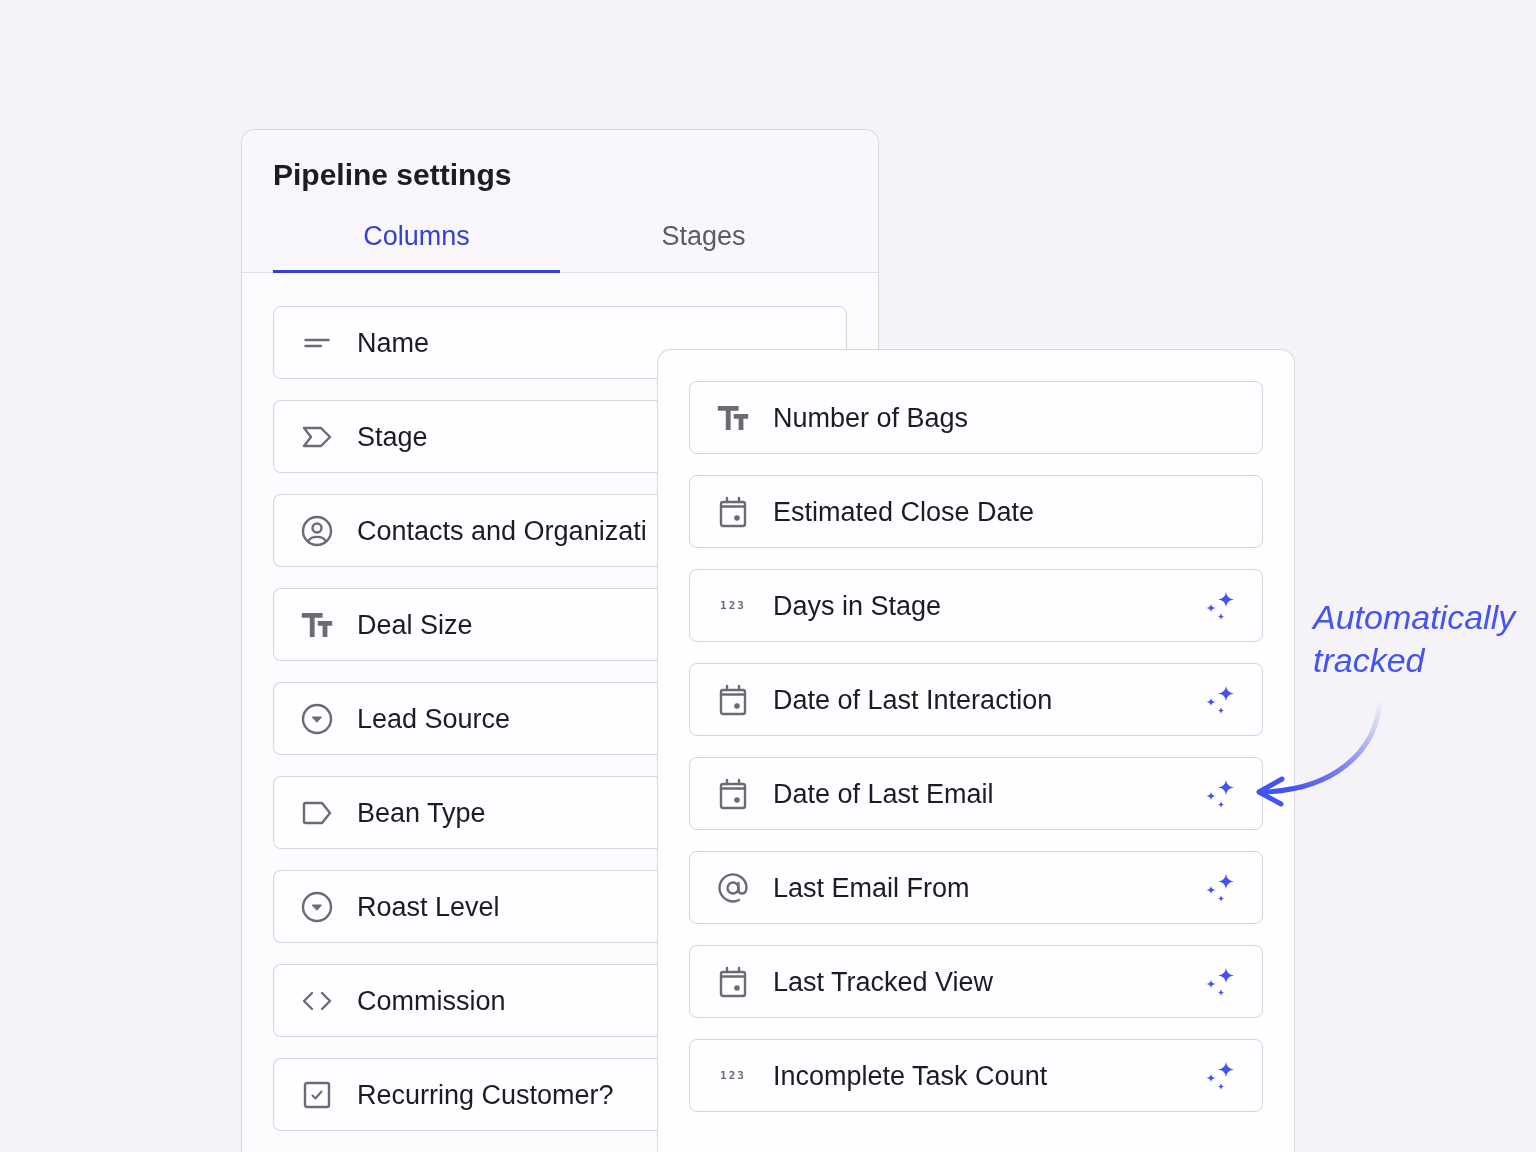 The height and width of the screenshot is (1152, 1536). What do you see at coordinates (976, 981) in the screenshot?
I see `column-item: Last Tracked View` at bounding box center [976, 981].